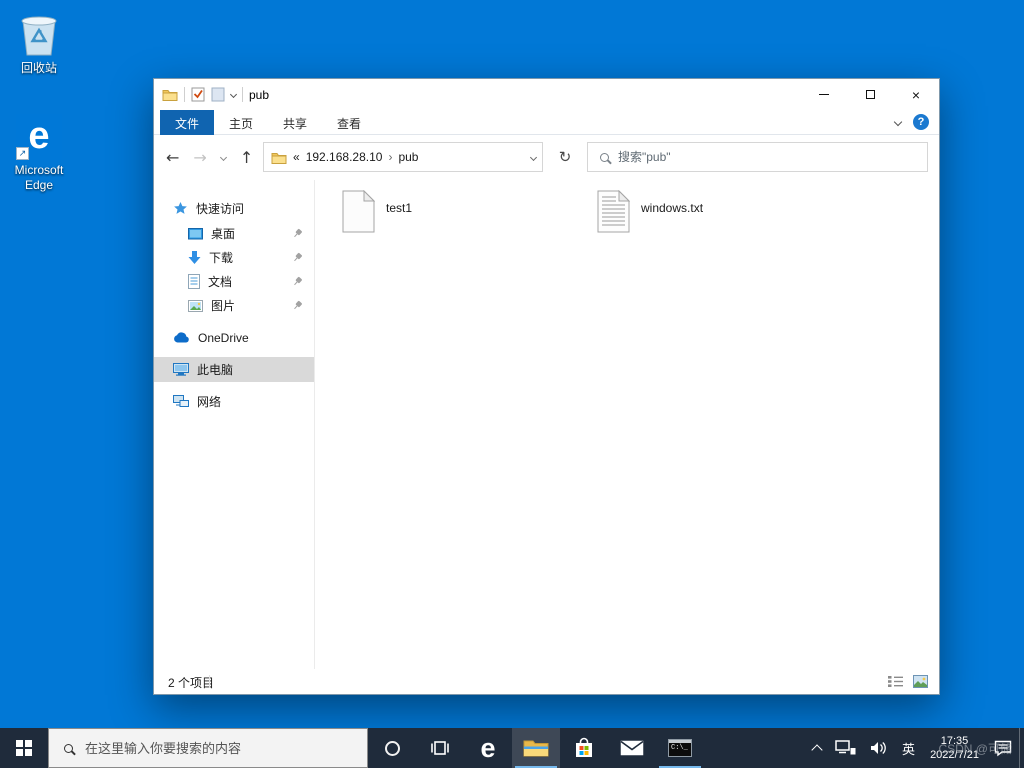 Image resolution: width=1024 pixels, height=768 pixels. What do you see at coordinates (195, 233) in the screenshot?
I see `desktop-icon` at bounding box center [195, 233].